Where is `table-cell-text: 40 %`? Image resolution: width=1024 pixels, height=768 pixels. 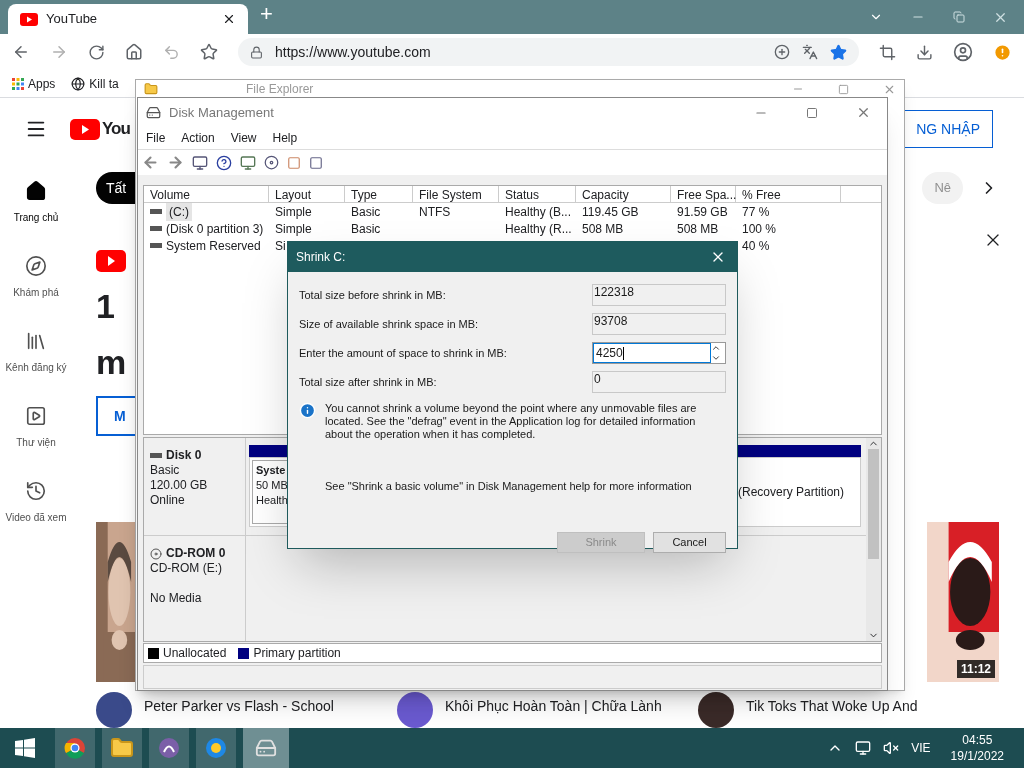
table-cell-text: 40 % is located at coordinates (756, 246).